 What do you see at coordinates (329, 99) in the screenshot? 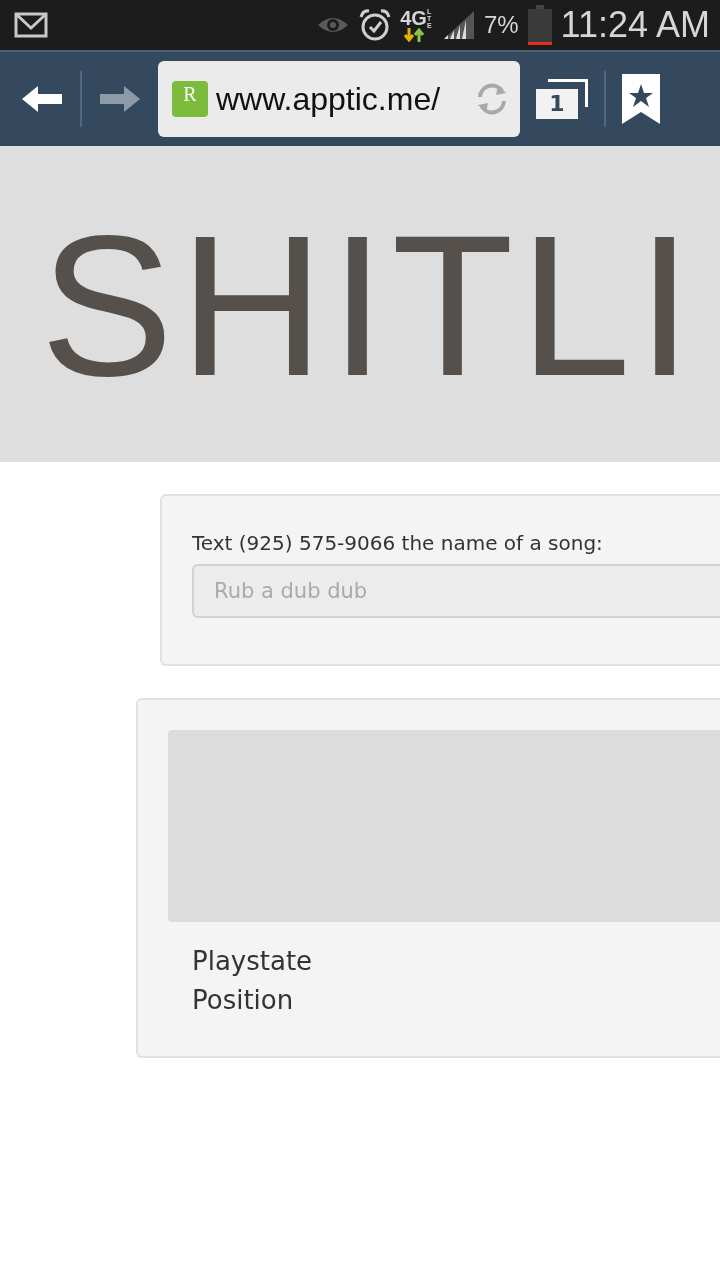
I see `url-text: www.apptic.me/` at bounding box center [329, 99].